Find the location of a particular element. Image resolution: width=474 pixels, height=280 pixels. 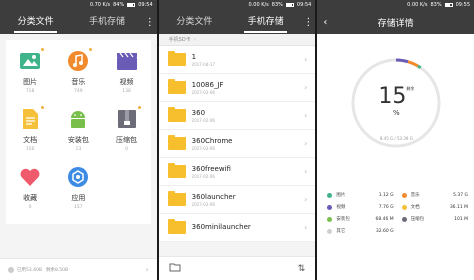

used-space: 已用53.40B is located at coordinates (29, 270).